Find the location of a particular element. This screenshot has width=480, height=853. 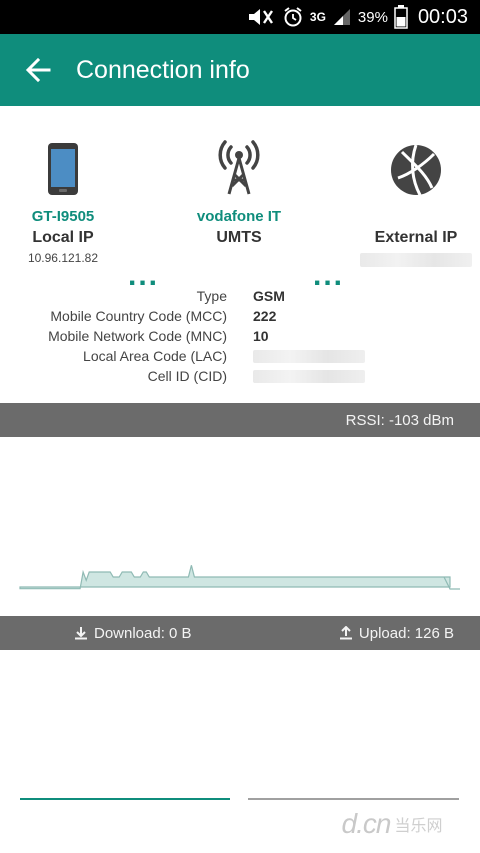

watermark-logo: d.cn 当乐网 is located at coordinates (392, 824).